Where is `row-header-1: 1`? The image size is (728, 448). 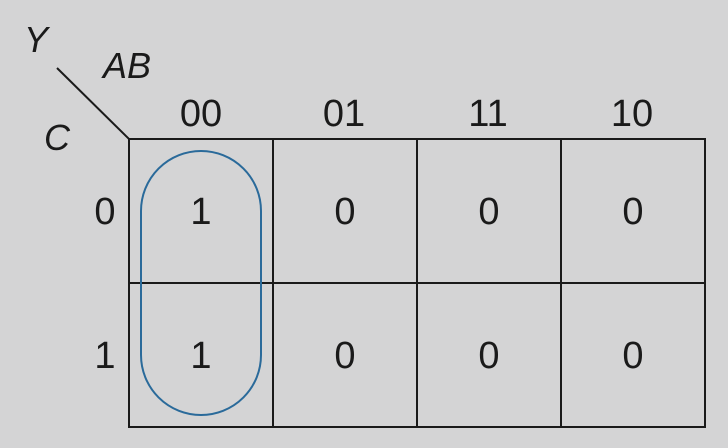
row-header-1: 1 is located at coordinates (104, 356).